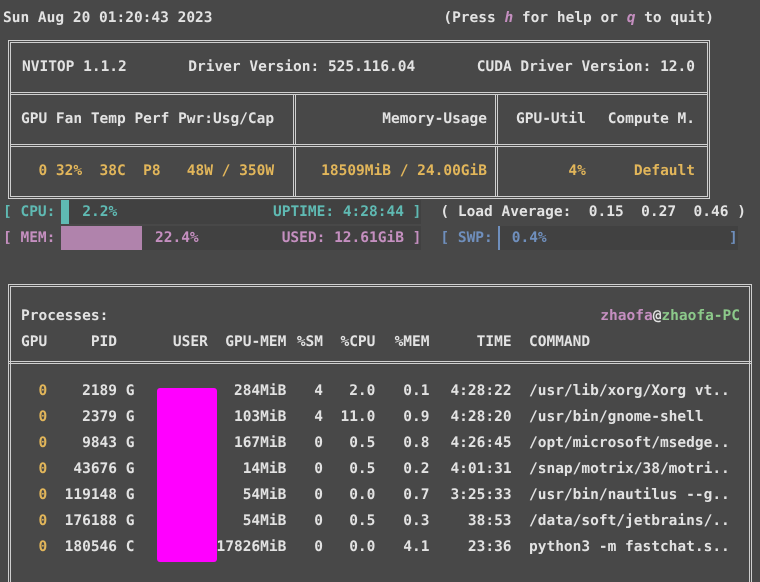 The height and width of the screenshot is (582, 760). Describe the element at coordinates (560, 342) in the screenshot. I see `column-header: COMMAND` at that location.